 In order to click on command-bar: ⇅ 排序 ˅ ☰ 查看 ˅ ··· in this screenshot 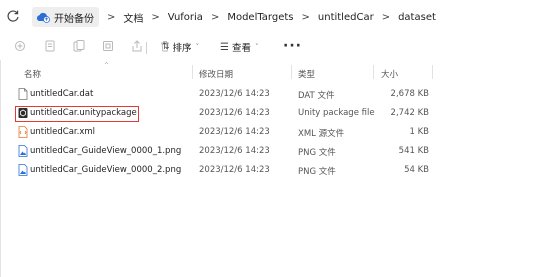, I will do `click(280, 47)`.